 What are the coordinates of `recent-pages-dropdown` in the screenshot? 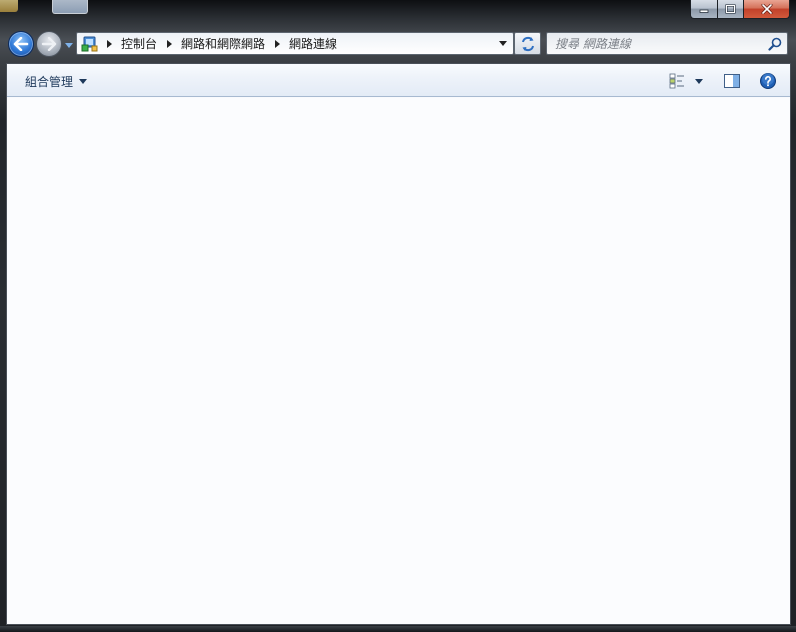 It's located at (69, 45).